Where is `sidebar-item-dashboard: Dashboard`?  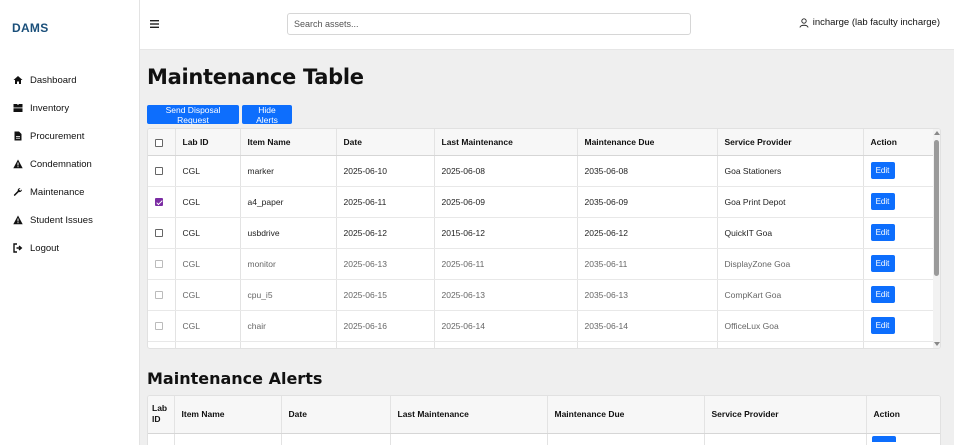
sidebar-item-dashboard: Dashboard is located at coordinates (70, 80).